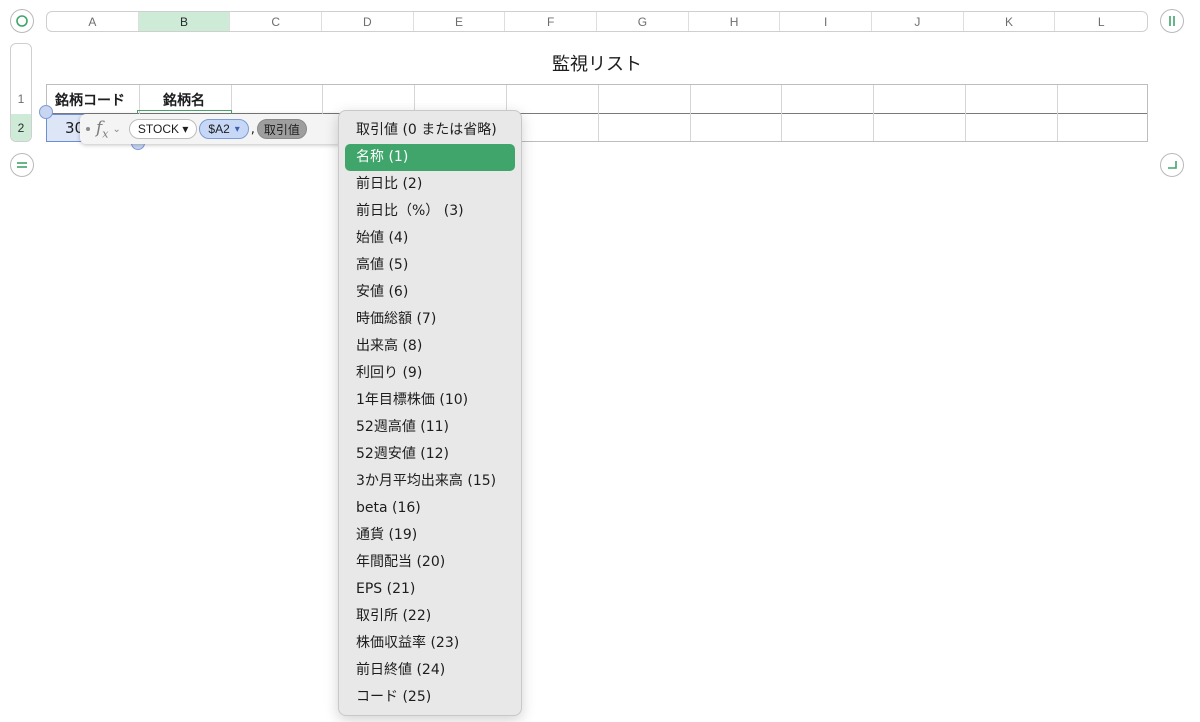 The image size is (1200, 722). What do you see at coordinates (281, 129) in the screenshot?
I see `argument-token-attribute: 取引值` at bounding box center [281, 129].